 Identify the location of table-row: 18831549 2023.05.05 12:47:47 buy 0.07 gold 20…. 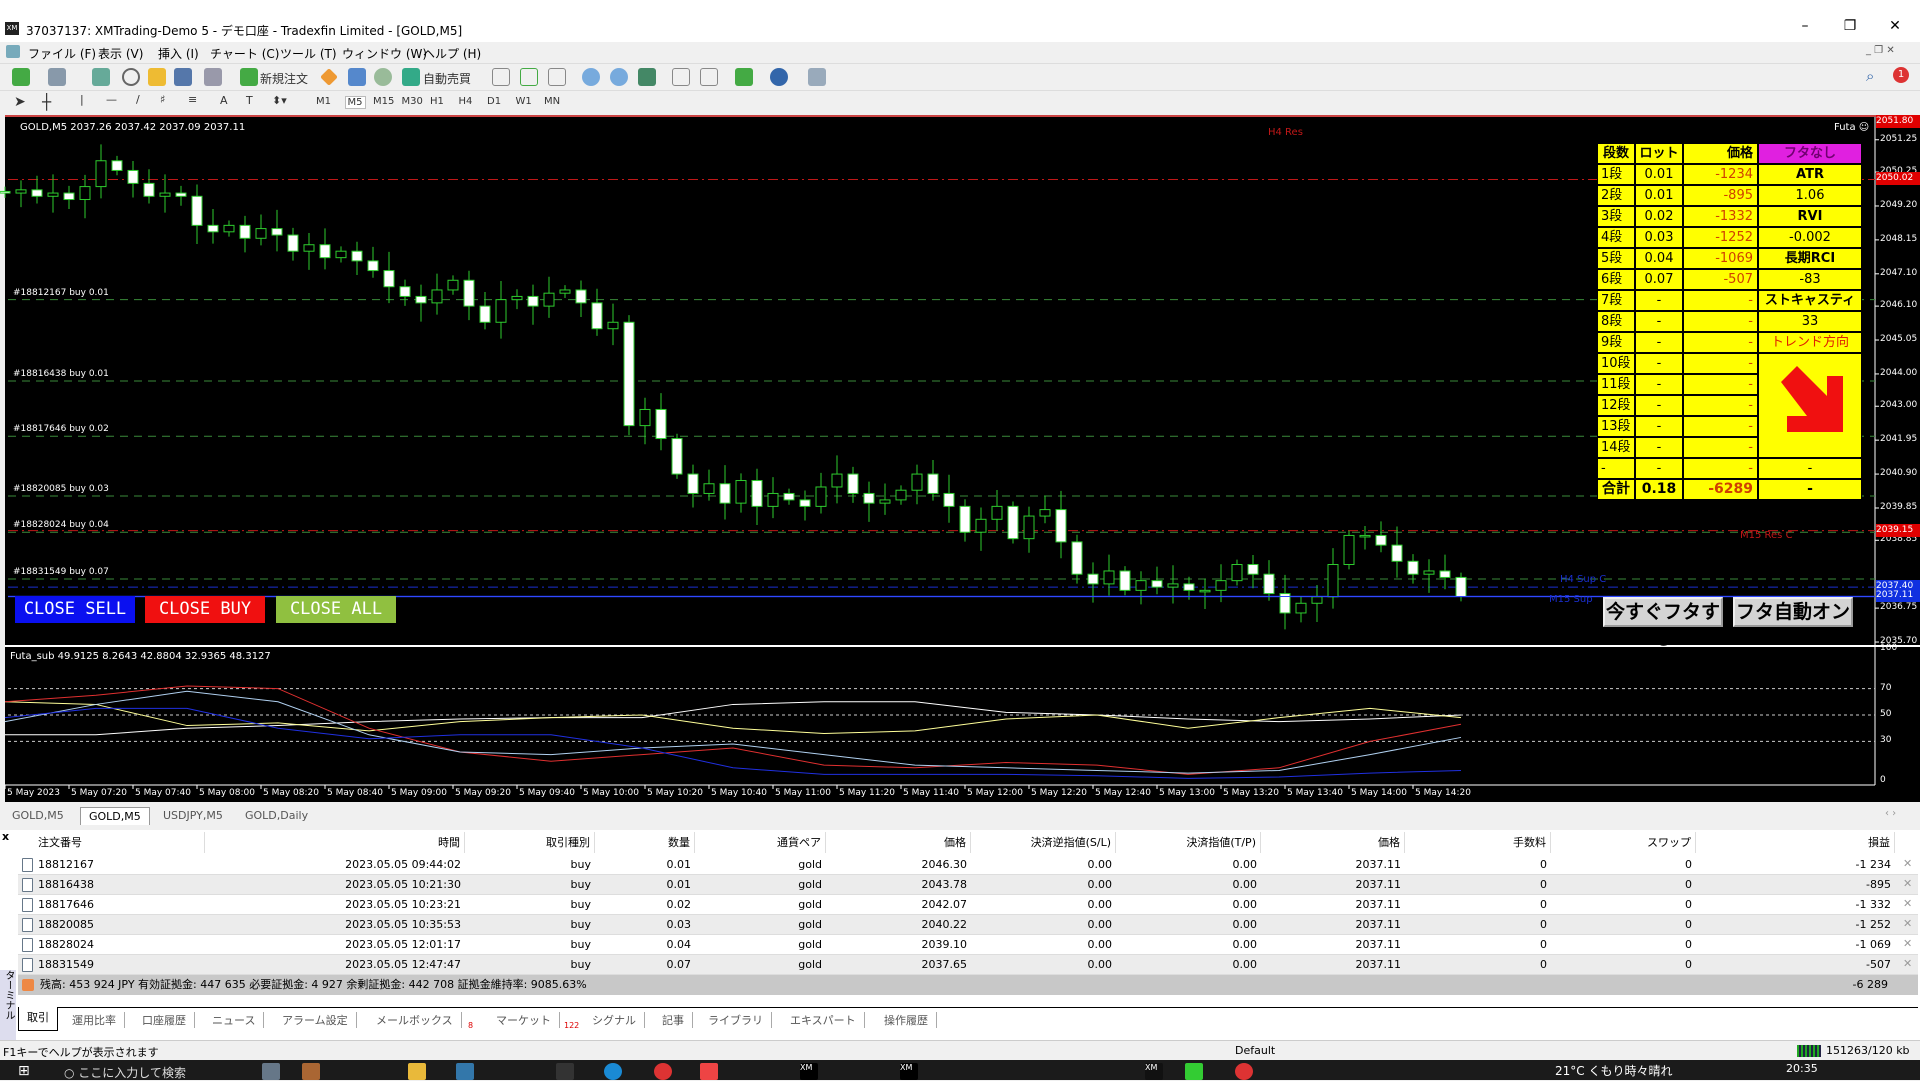
(968, 965).